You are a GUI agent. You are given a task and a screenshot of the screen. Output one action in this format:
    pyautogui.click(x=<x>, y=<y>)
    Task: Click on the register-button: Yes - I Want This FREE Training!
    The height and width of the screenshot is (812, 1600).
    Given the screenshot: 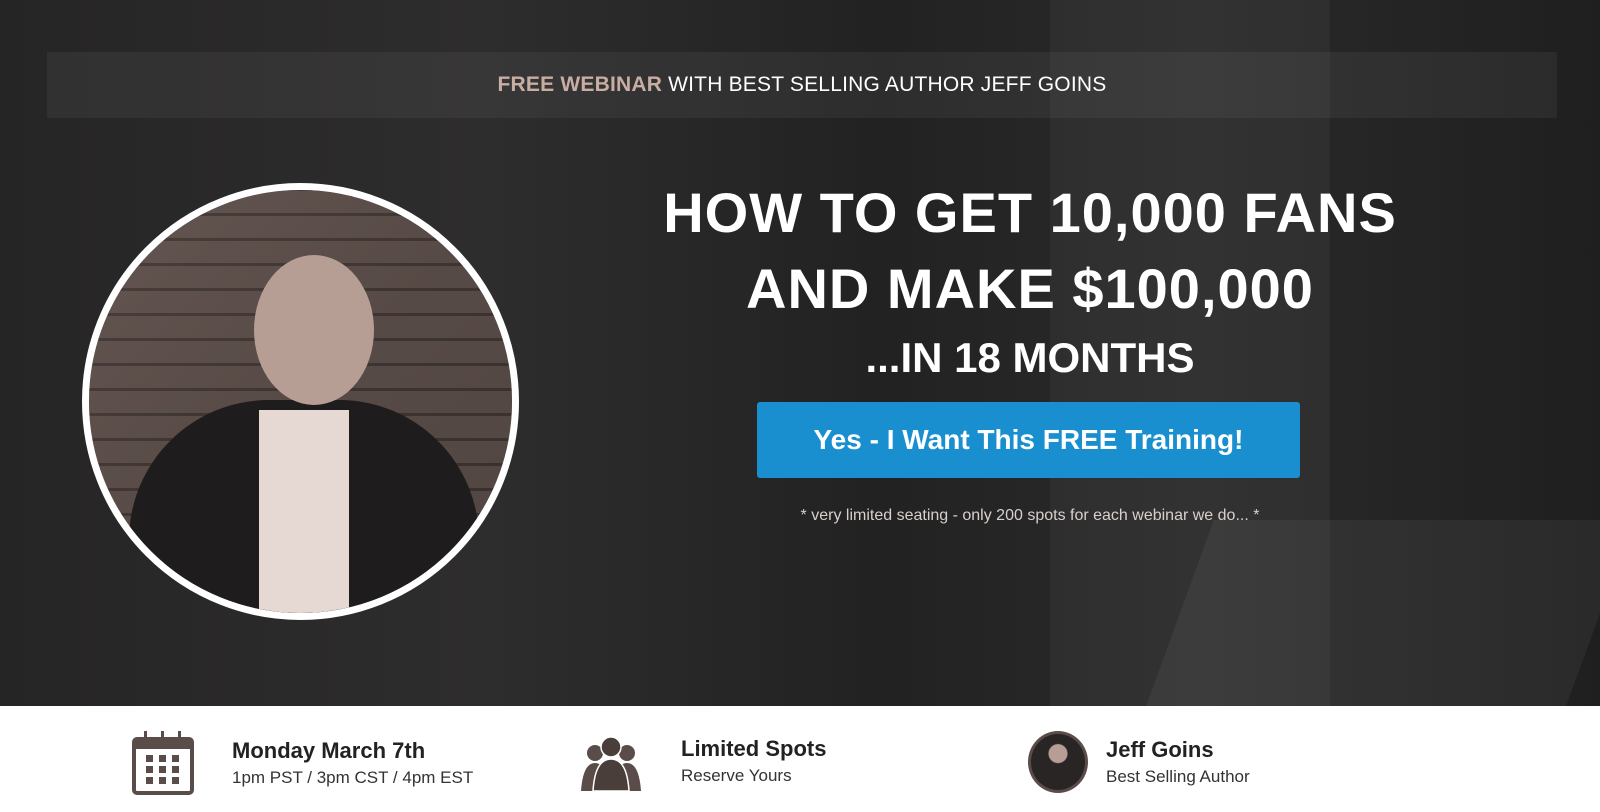 What is the action you would take?
    pyautogui.click(x=1028, y=440)
    